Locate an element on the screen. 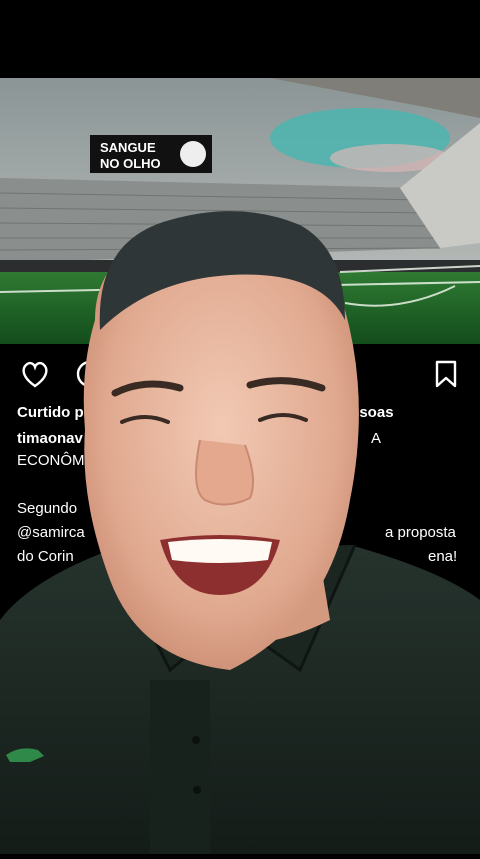  corinthians-logo-icon is located at coordinates (193, 154).